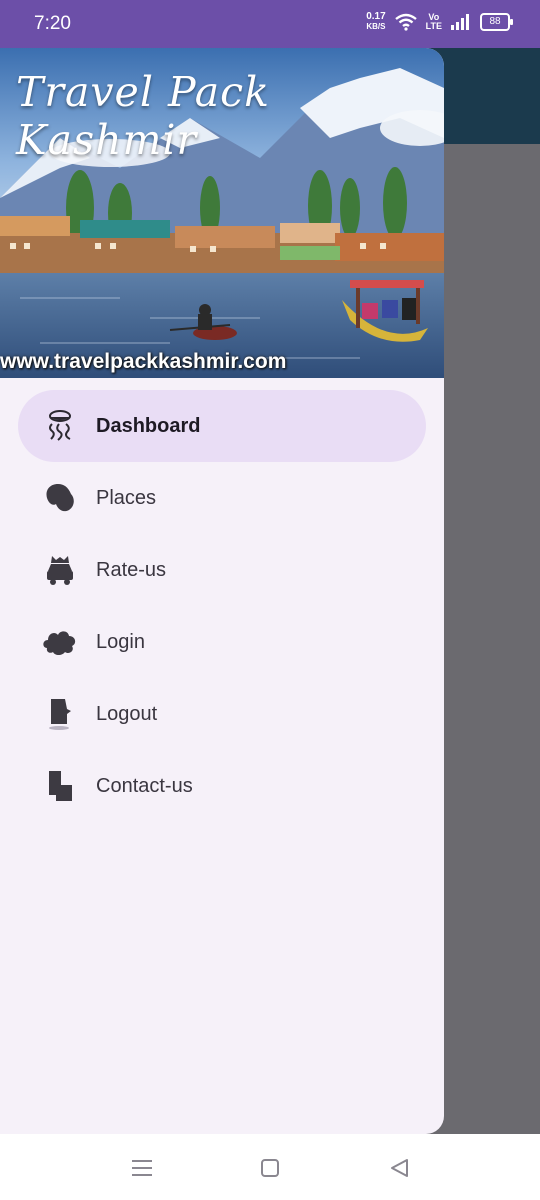  What do you see at coordinates (405, 22) in the screenshot?
I see `wifi-icon` at bounding box center [405, 22].